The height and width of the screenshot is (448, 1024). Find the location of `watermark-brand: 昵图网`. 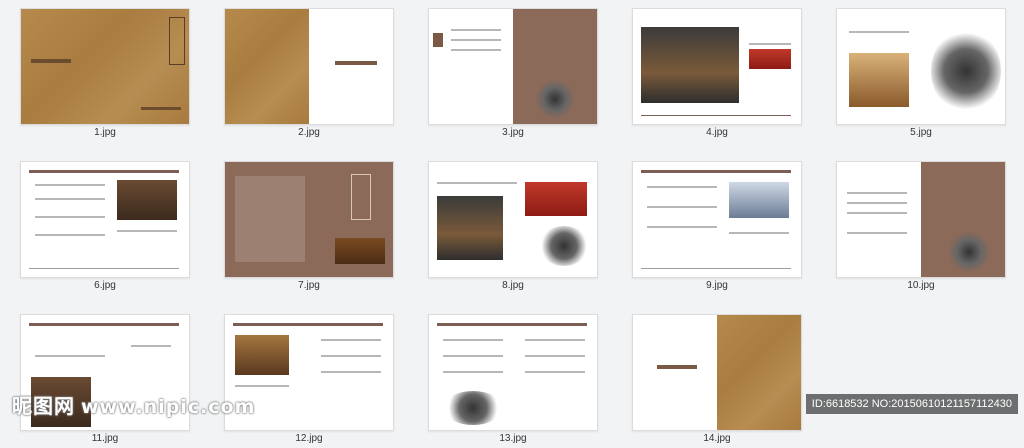

watermark-brand: 昵图网 is located at coordinates (43, 406).